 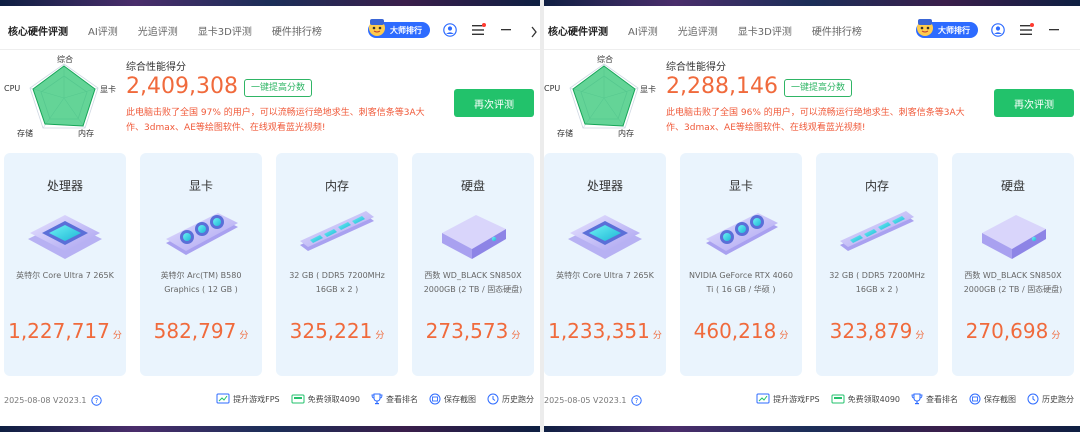 I want to click on radar-label-storage: 存储, so click(x=565, y=133).